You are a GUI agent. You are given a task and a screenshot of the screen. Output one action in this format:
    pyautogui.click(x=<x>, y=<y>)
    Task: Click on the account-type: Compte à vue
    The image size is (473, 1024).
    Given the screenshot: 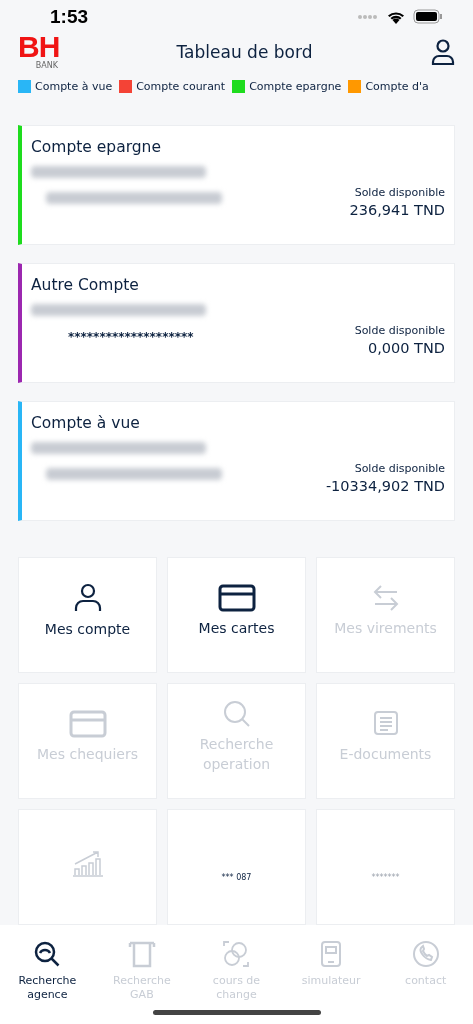 What is the action you would take?
    pyautogui.click(x=86, y=423)
    